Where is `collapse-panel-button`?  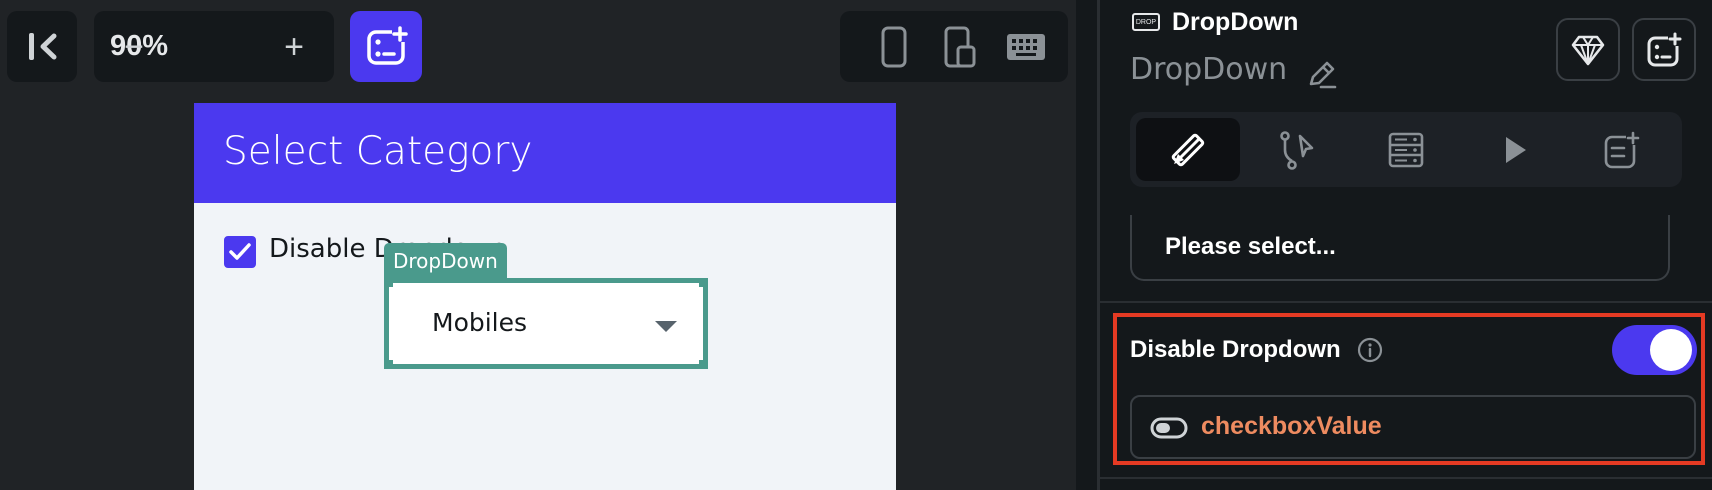 collapse-panel-button is located at coordinates (42, 46).